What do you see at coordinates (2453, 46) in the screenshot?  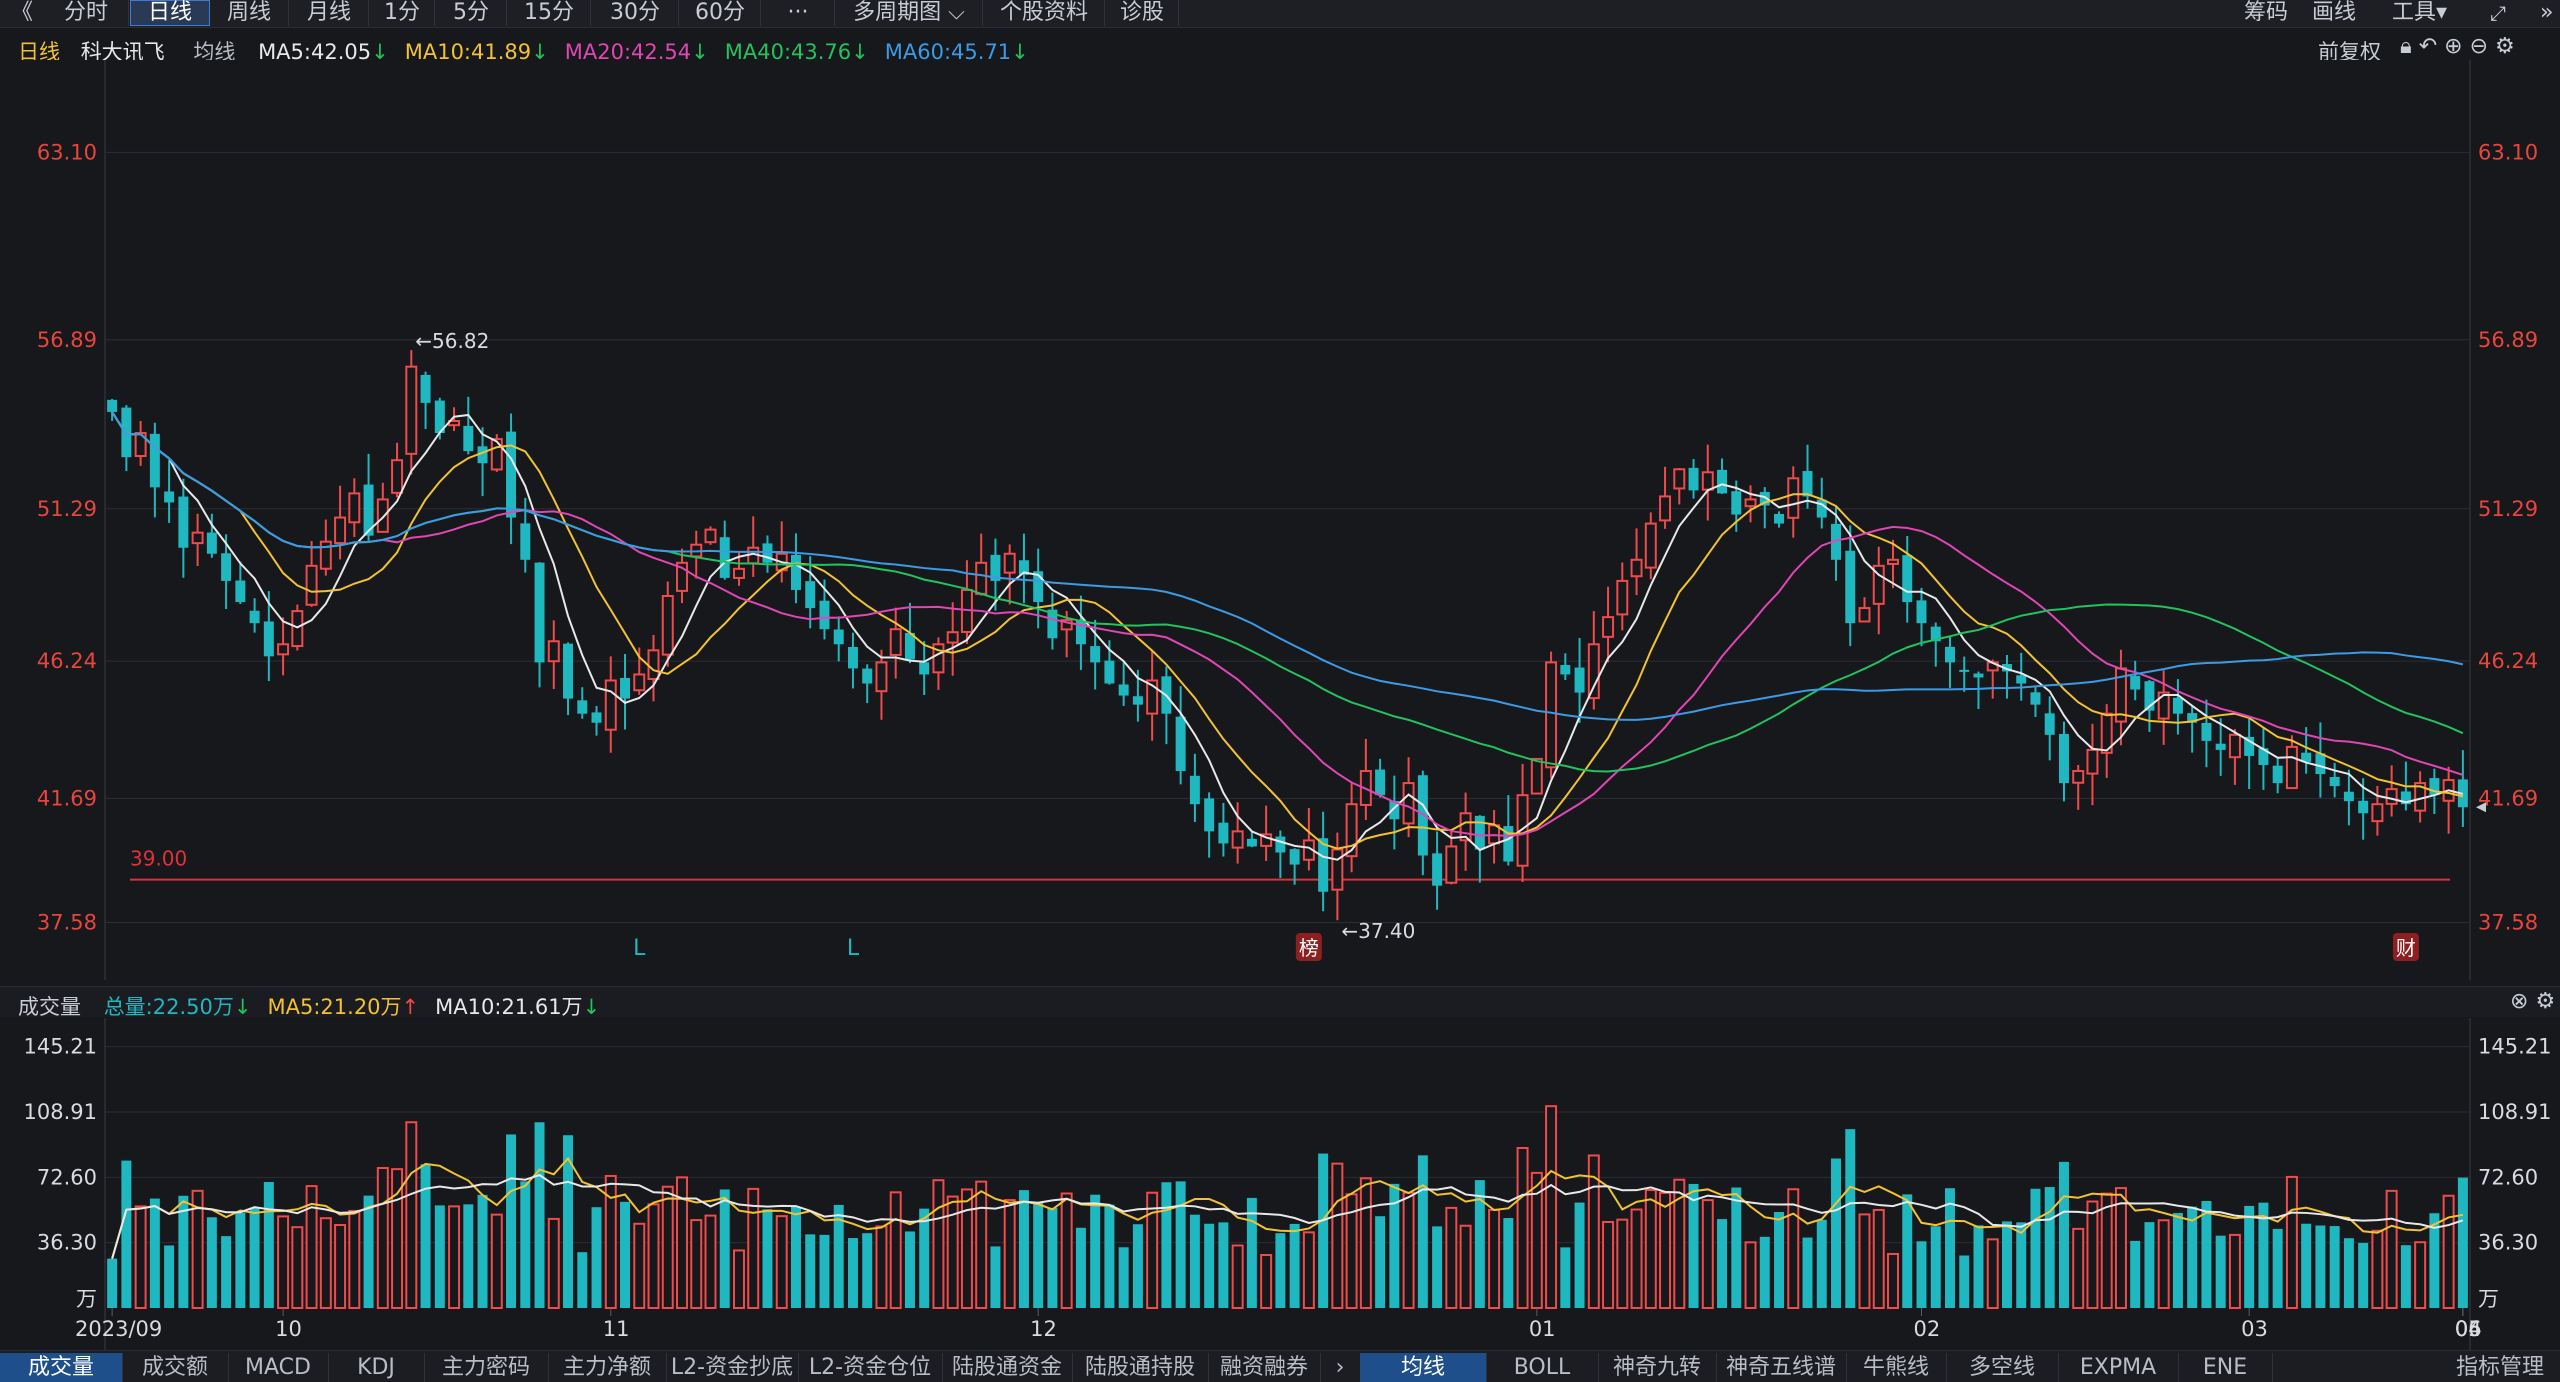 I see `zoom-in-icon: ⊕` at bounding box center [2453, 46].